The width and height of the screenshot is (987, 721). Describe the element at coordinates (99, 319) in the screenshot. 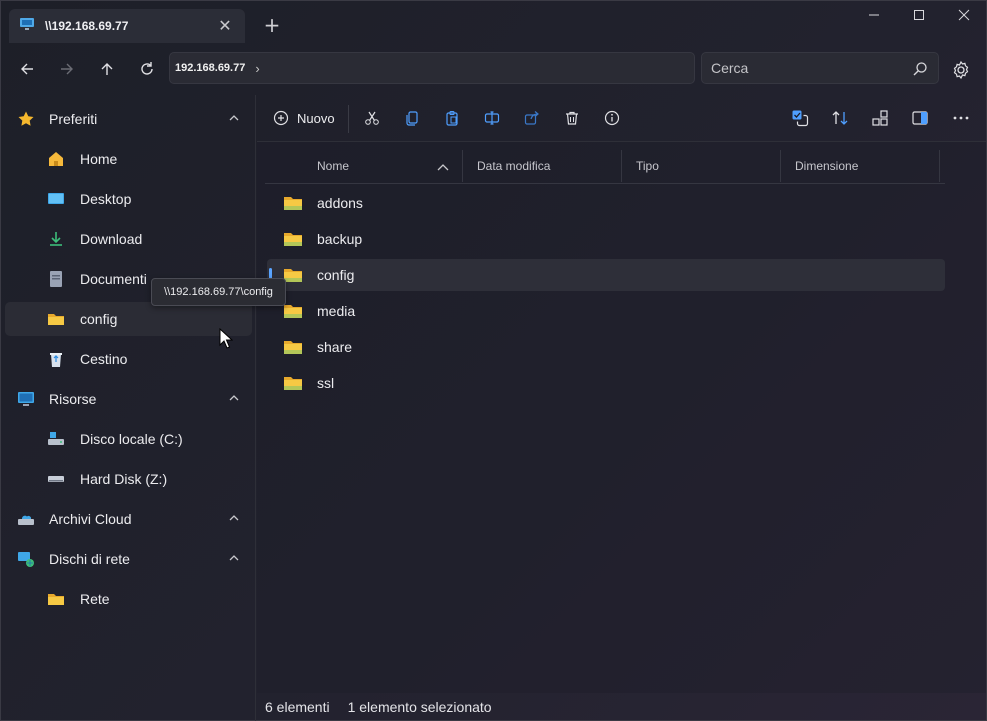

I see `sidebar-item-label: config` at that location.